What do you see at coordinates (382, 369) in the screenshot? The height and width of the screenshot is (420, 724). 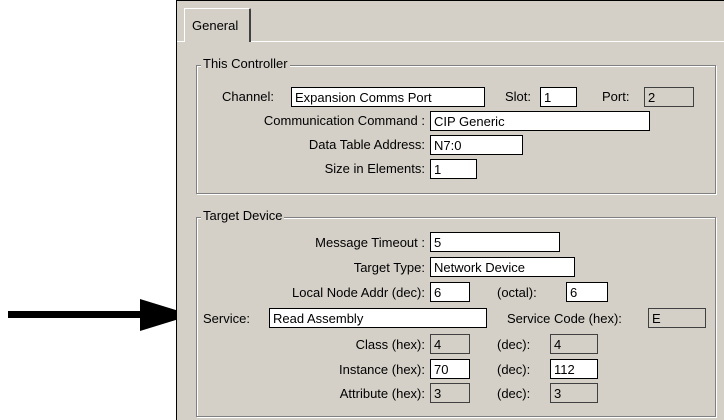 I see `instance-label: Instance (hex):` at bounding box center [382, 369].